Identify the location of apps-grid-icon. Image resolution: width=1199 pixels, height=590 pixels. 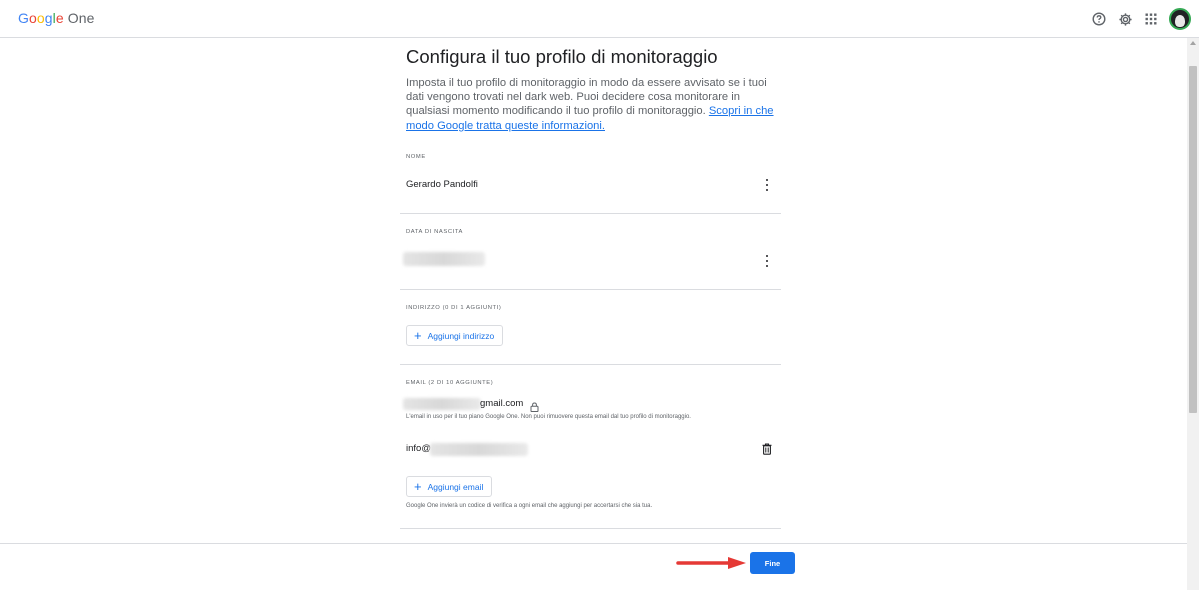
(1151, 19).